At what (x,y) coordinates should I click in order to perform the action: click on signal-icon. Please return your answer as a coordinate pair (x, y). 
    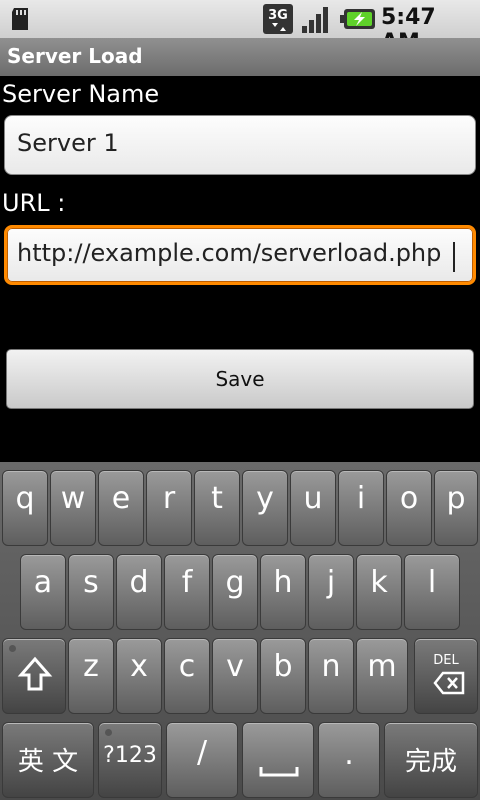
    Looking at the image, I should click on (315, 20).